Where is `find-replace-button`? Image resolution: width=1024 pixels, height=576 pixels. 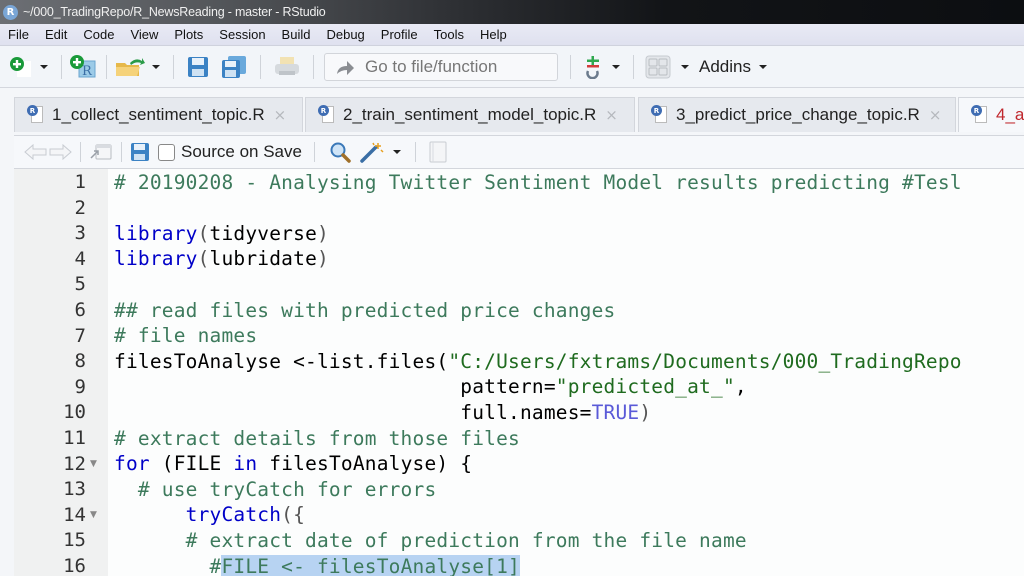 find-replace-button is located at coordinates (340, 152).